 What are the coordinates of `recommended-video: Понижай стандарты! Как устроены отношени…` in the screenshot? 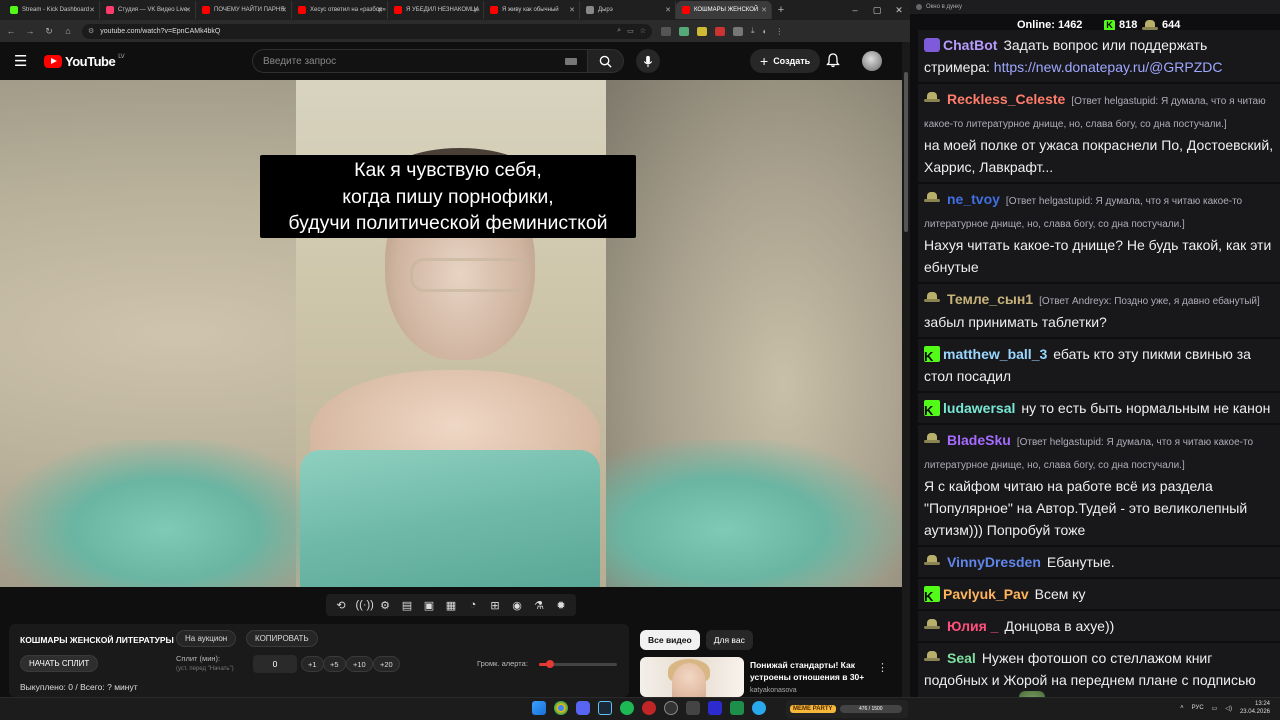 It's located at (771, 677).